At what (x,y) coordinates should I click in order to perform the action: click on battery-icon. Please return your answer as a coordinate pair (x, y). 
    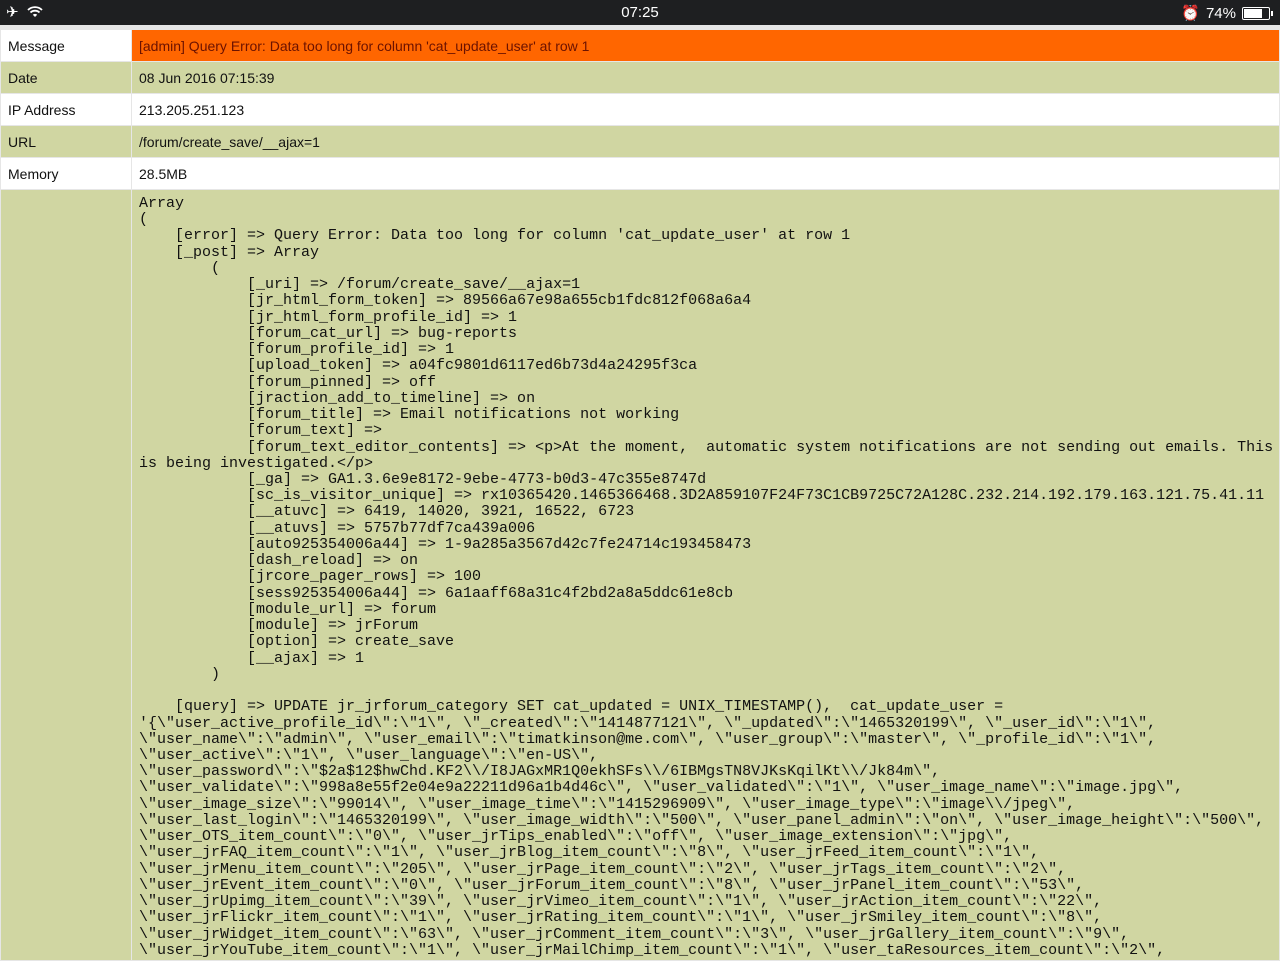
    Looking at the image, I should click on (1257, 13).